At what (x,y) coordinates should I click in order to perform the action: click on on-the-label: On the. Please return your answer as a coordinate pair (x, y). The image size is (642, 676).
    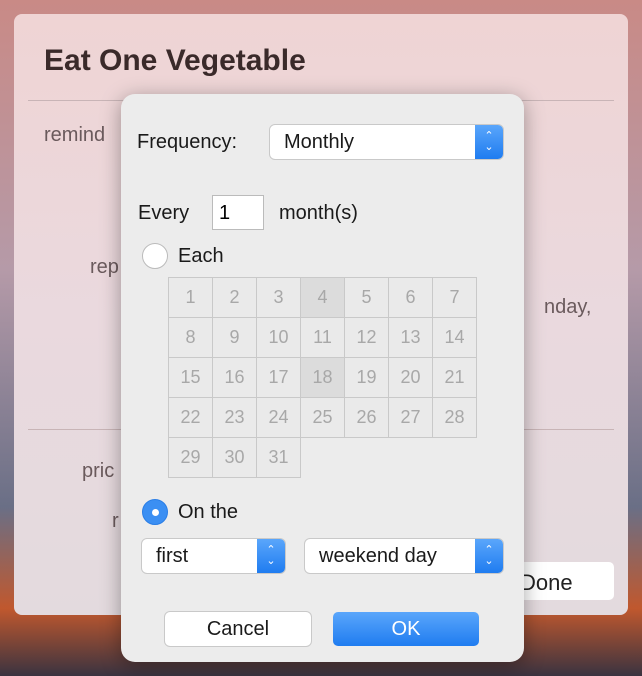
    Looking at the image, I should click on (208, 512).